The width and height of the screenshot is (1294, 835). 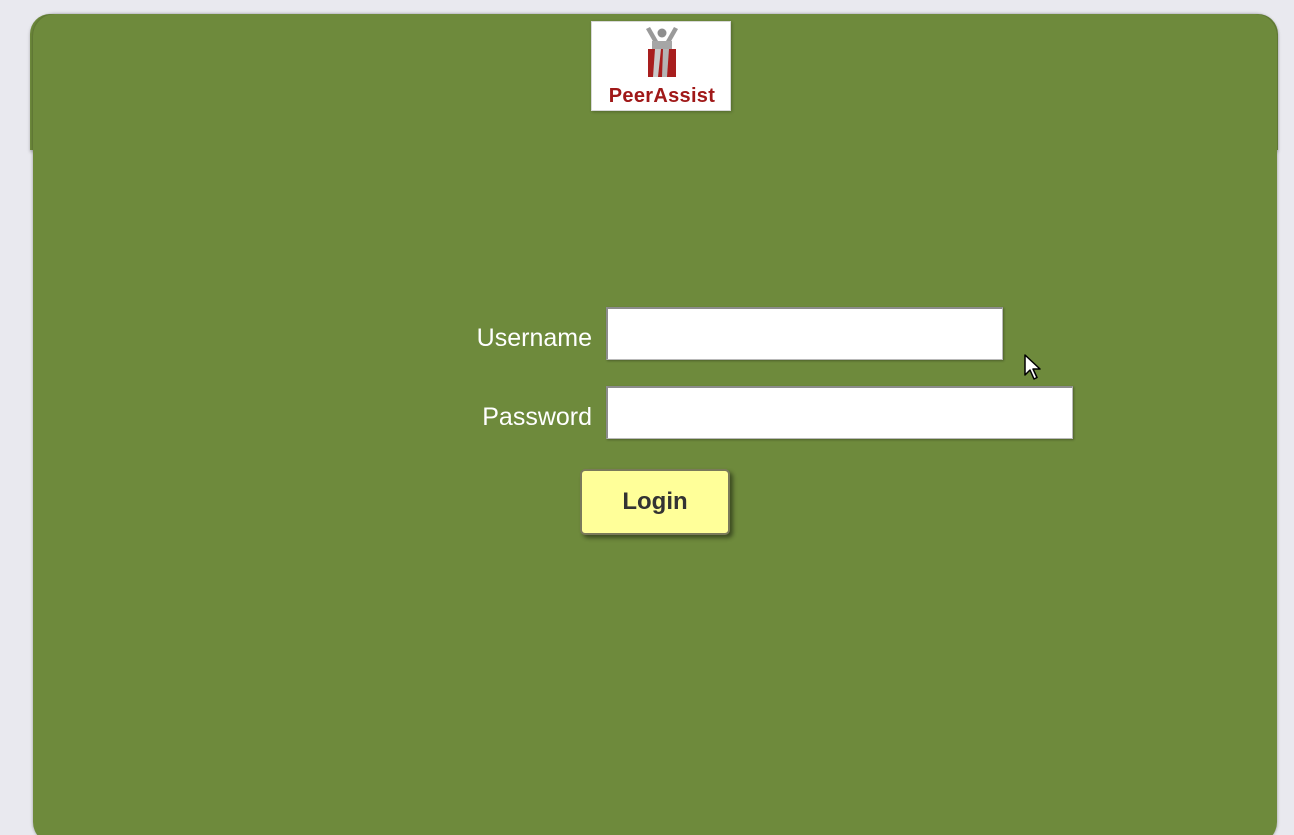 I want to click on top-strip, so click(x=647, y=5).